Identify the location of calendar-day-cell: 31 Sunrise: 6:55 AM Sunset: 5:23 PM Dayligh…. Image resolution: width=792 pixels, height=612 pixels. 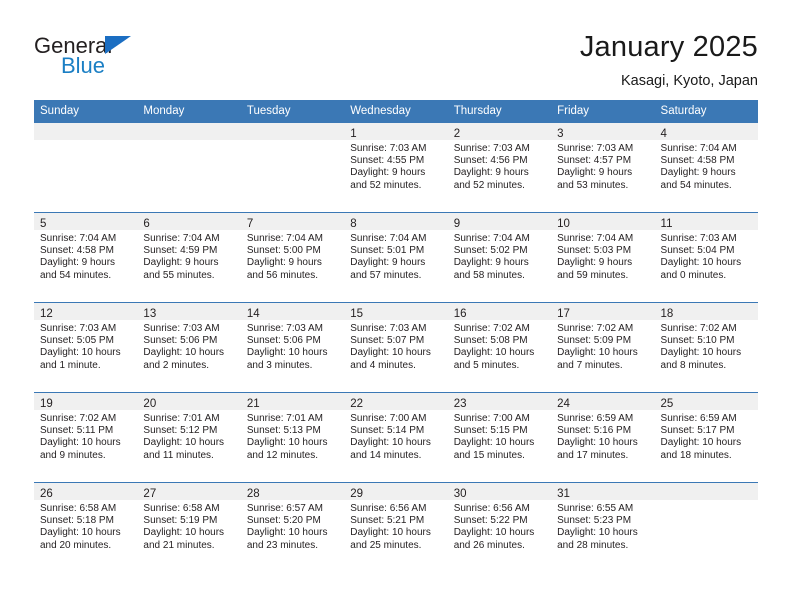
(603, 527).